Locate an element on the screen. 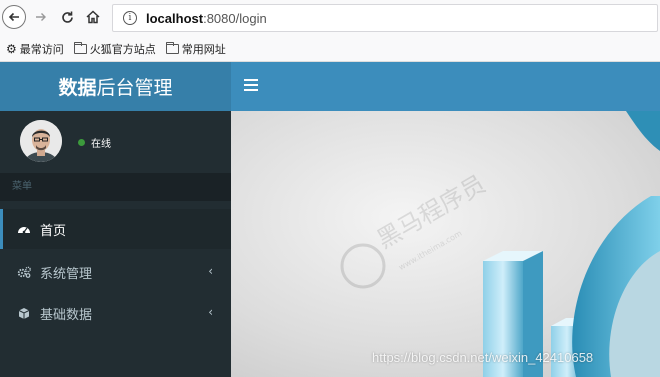 The width and height of the screenshot is (660, 377). arrow-right-icon is located at coordinates (41, 17).